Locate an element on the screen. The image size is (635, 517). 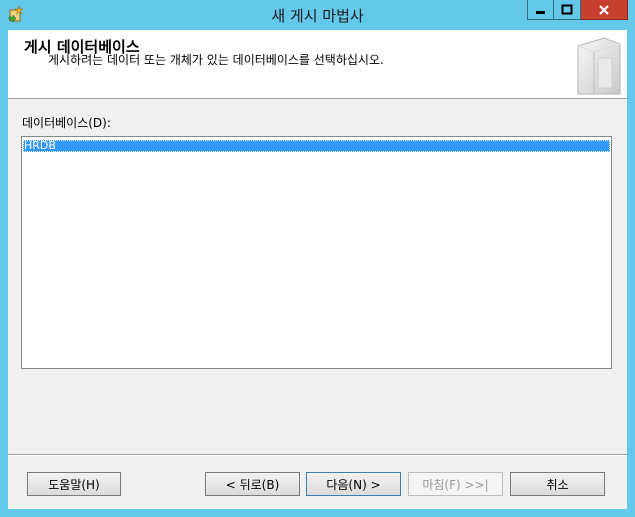
help-button: 도움말(H) is located at coordinates (74, 484).